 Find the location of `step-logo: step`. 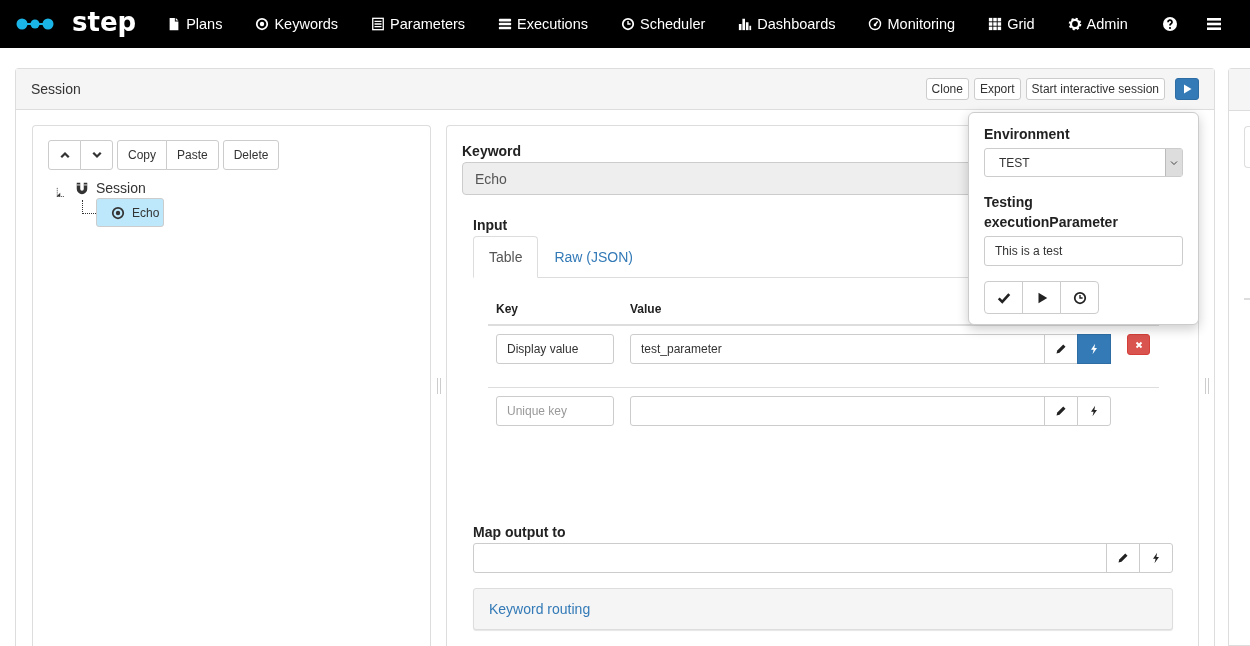

step-logo: step is located at coordinates (76, 24).